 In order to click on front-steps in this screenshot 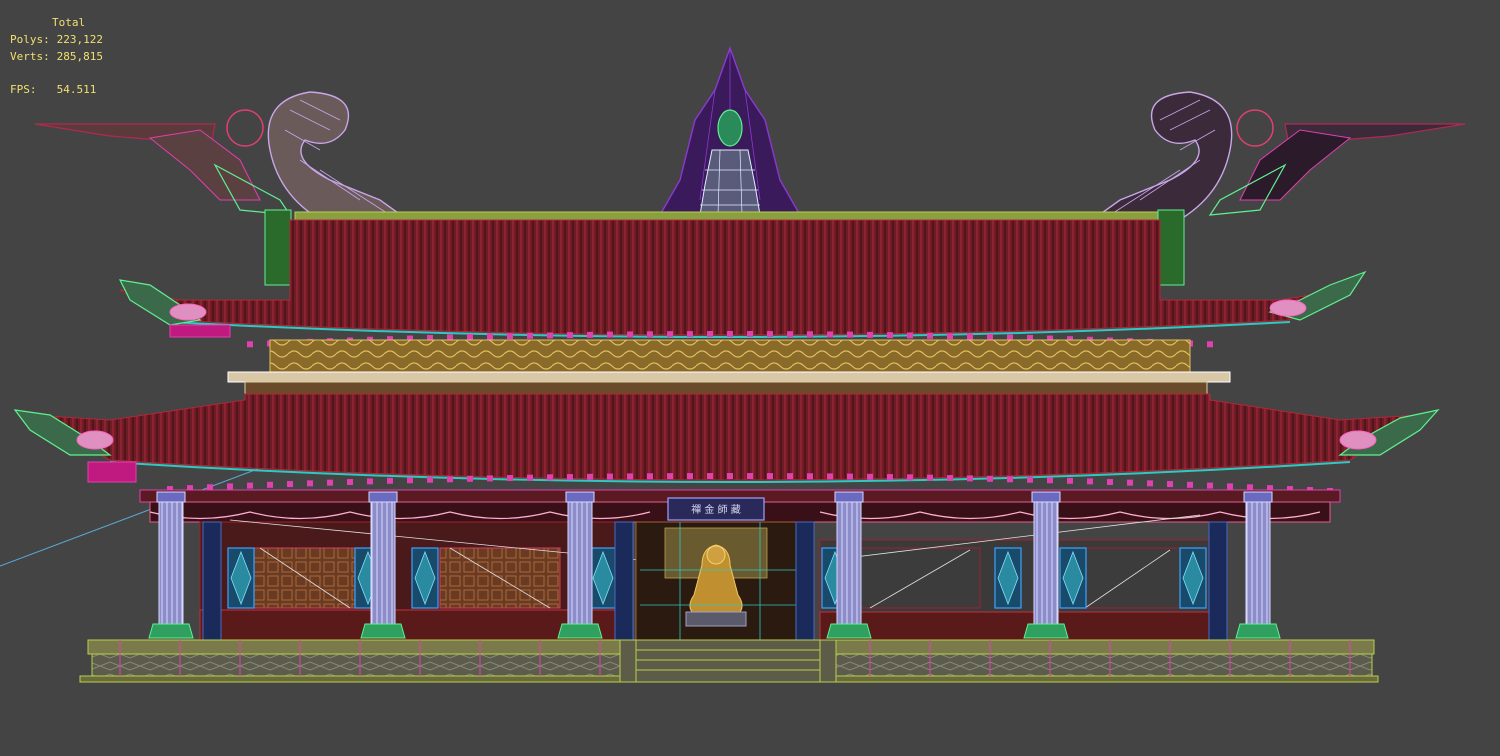, I will do `click(728, 661)`.